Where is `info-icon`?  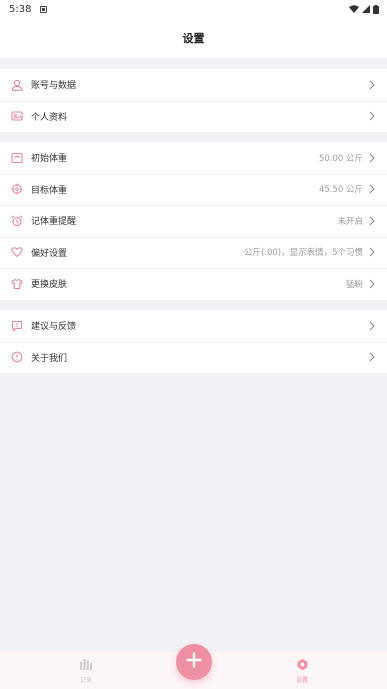 info-icon is located at coordinates (16, 357).